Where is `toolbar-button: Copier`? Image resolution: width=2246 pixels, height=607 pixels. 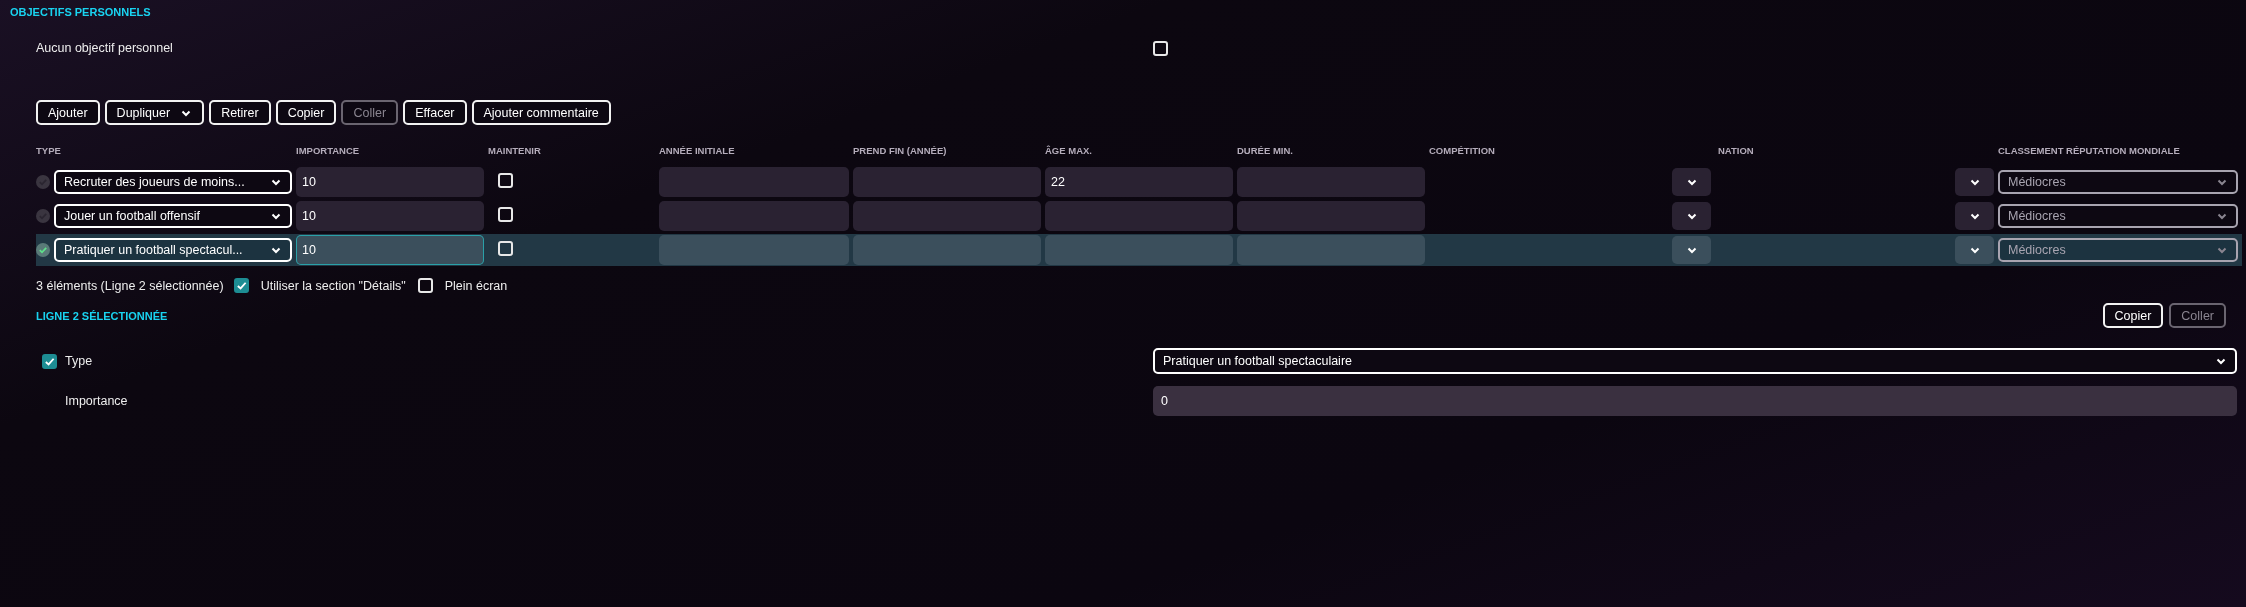 toolbar-button: Copier is located at coordinates (306, 112).